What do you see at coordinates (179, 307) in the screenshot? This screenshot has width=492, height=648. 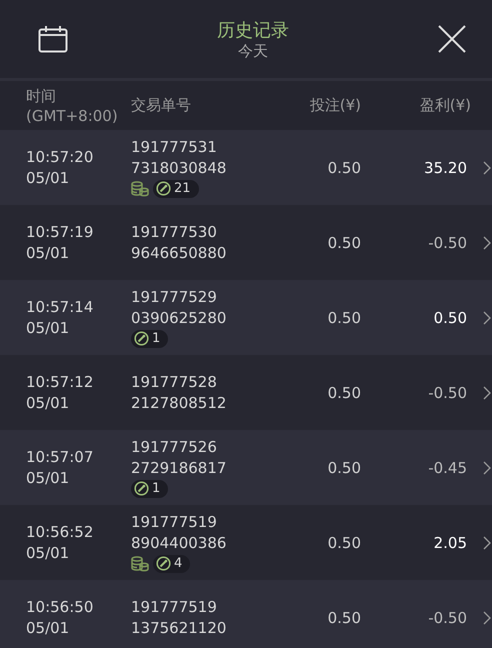 I see `order-number: 191777529 0390625280` at bounding box center [179, 307].